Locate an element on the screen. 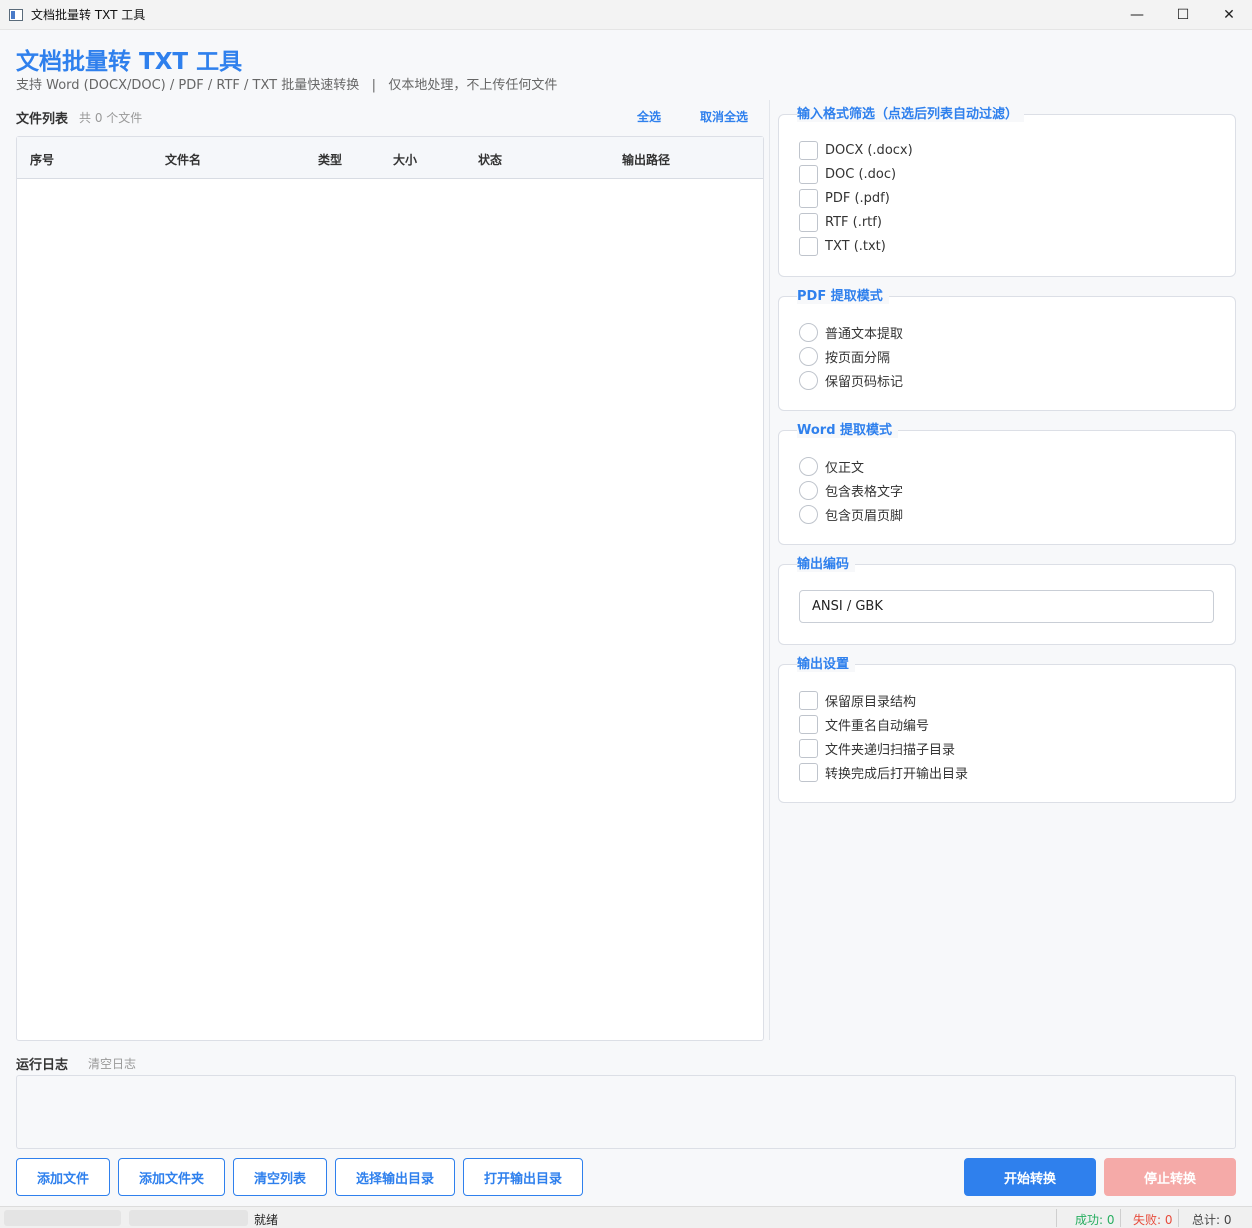  deselect-all-button: 取消全选 is located at coordinates (724, 116).